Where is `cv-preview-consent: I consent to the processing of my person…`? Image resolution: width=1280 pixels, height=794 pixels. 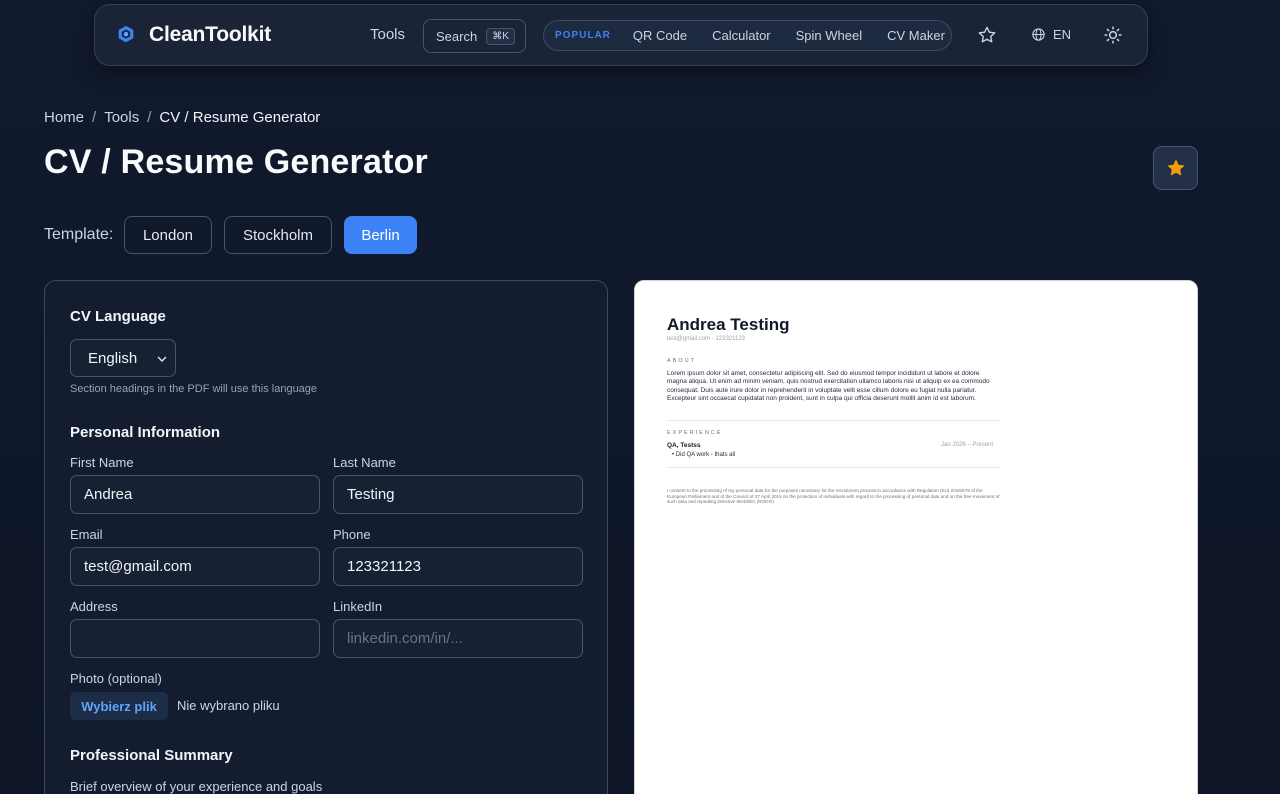
cv-preview-consent: I consent to the processing of my person… is located at coordinates (833, 496).